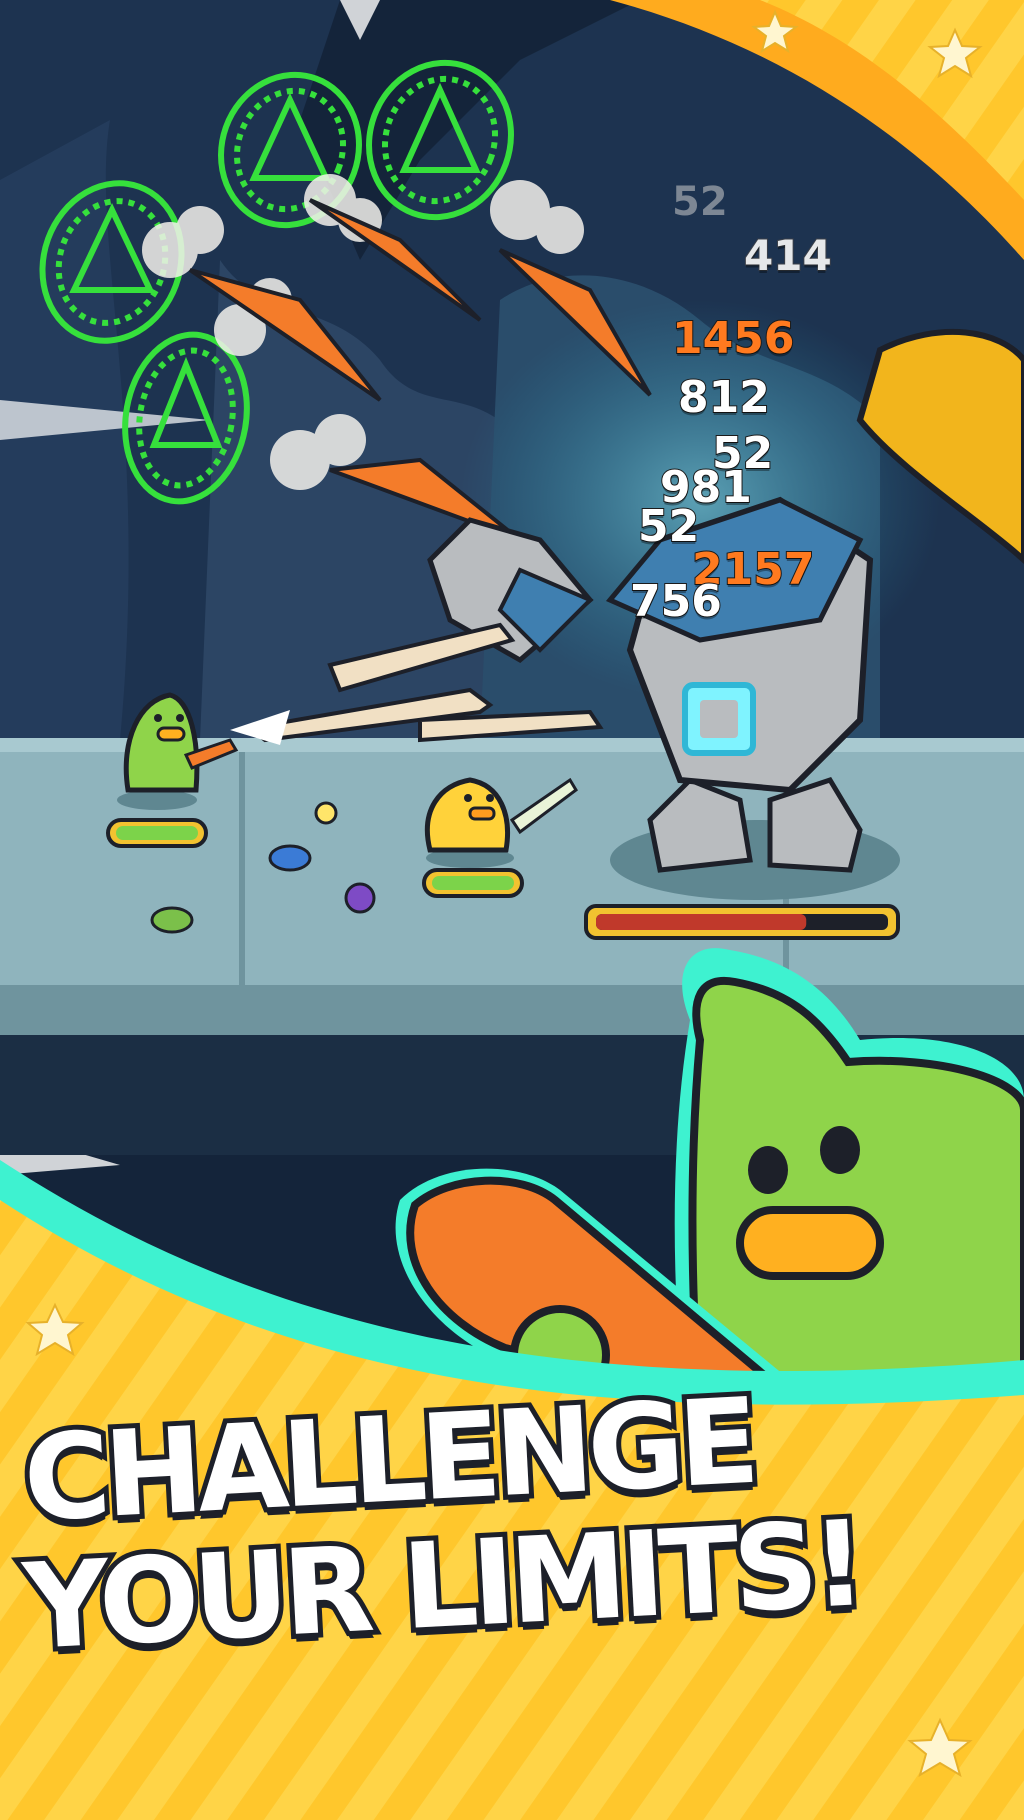 This screenshot has width=1024, height=1820. Describe the element at coordinates (788, 255) in the screenshot. I see `damage-number: 414` at that location.